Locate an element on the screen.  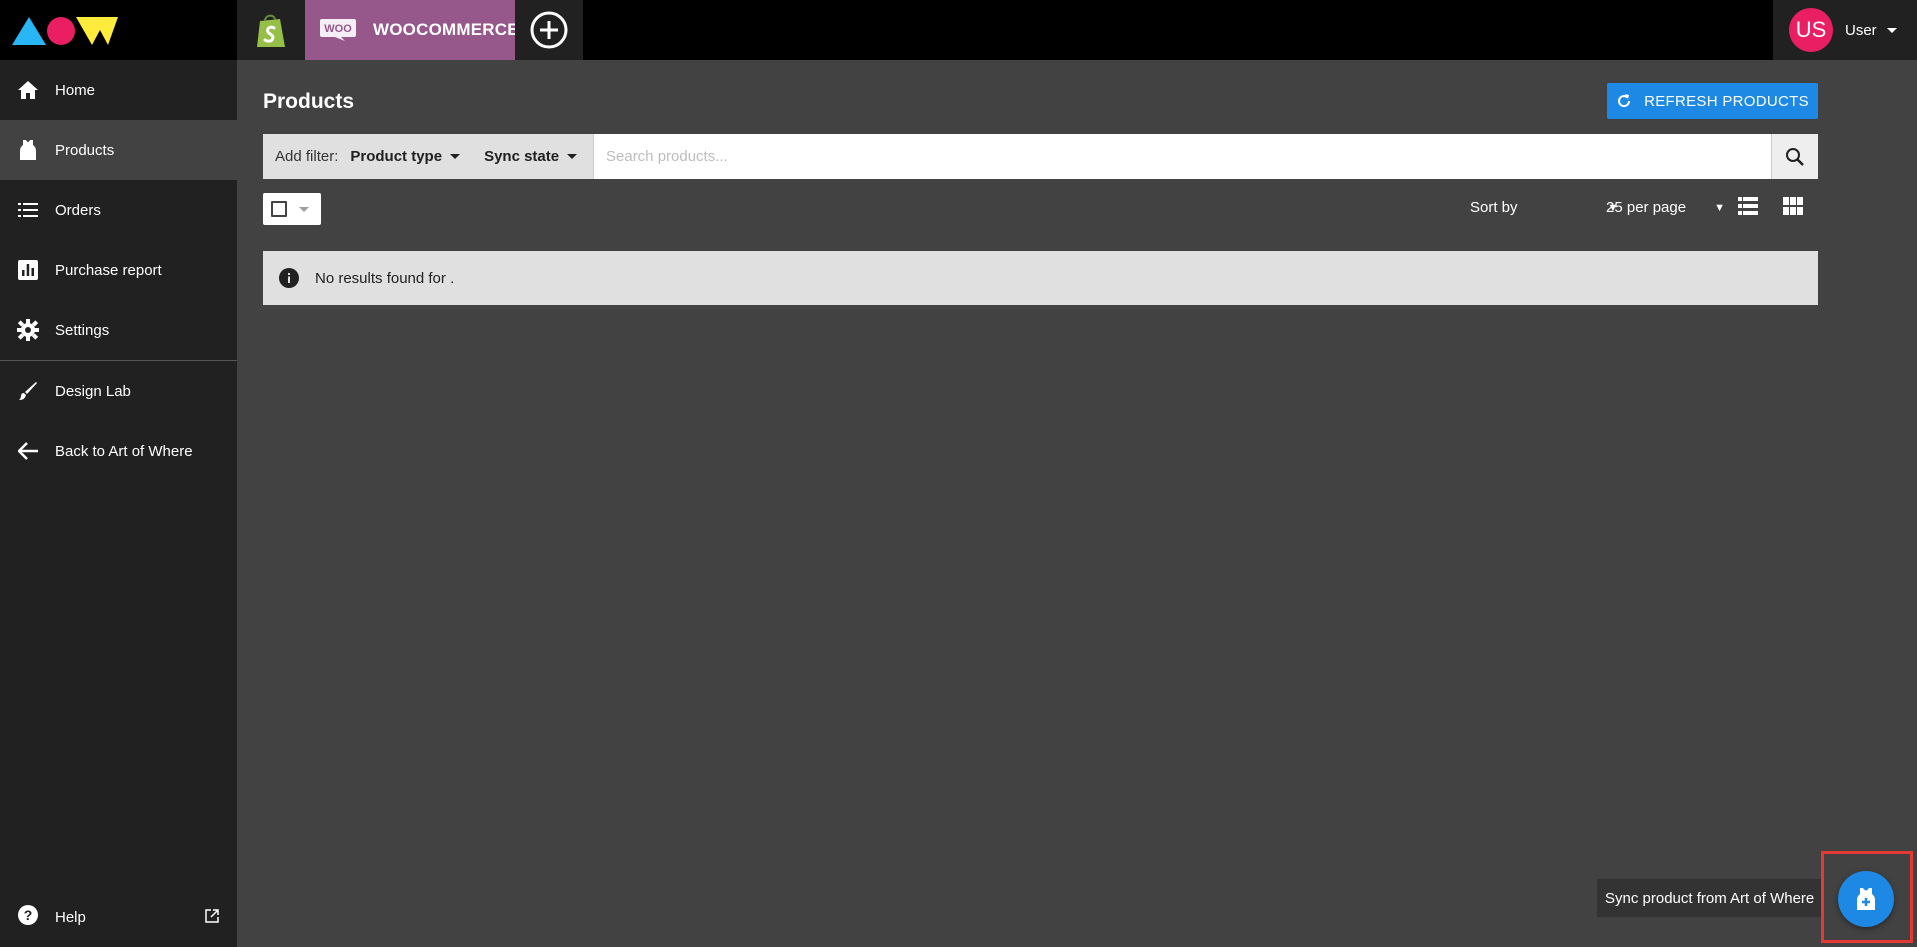
per-page-select: 25 per page ▼ is located at coordinates (1665, 207).